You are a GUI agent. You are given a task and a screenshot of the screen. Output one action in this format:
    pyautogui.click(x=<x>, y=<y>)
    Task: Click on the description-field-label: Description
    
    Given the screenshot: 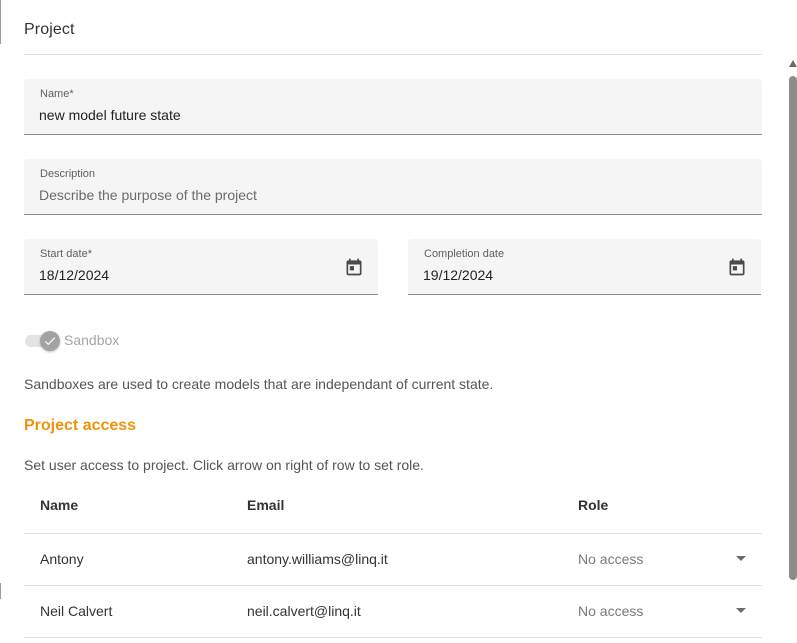 What is the action you would take?
    pyautogui.click(x=68, y=174)
    